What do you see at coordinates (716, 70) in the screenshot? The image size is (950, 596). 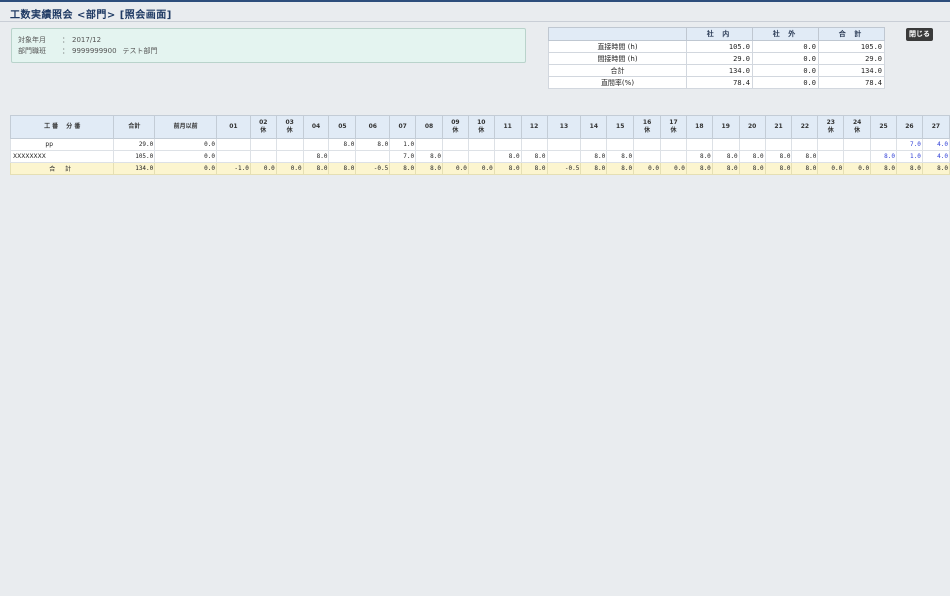 I see `summary-row: 合計 134.0 0.0 134.0` at bounding box center [716, 70].